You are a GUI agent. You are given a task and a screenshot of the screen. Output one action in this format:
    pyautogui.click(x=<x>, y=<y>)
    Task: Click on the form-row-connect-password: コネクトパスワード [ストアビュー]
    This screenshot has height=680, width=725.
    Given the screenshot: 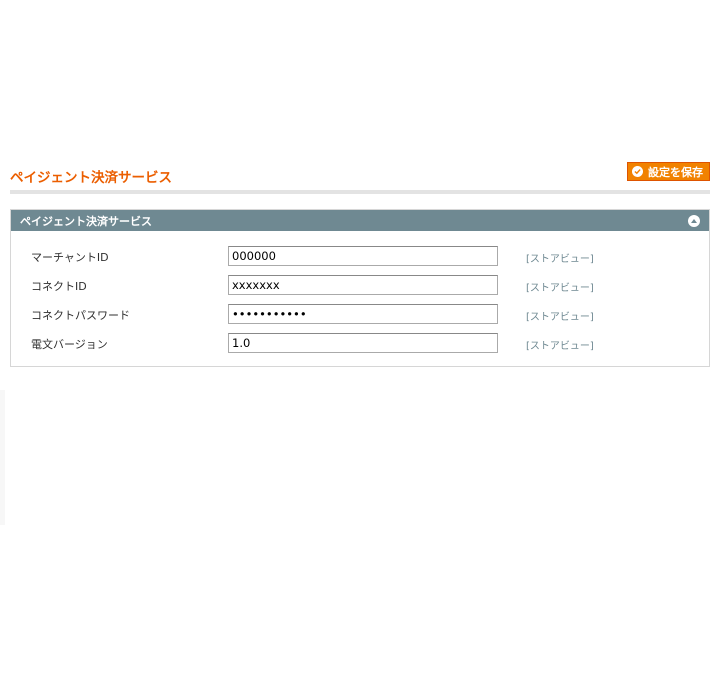 What is the action you would take?
    pyautogui.click(x=360, y=315)
    